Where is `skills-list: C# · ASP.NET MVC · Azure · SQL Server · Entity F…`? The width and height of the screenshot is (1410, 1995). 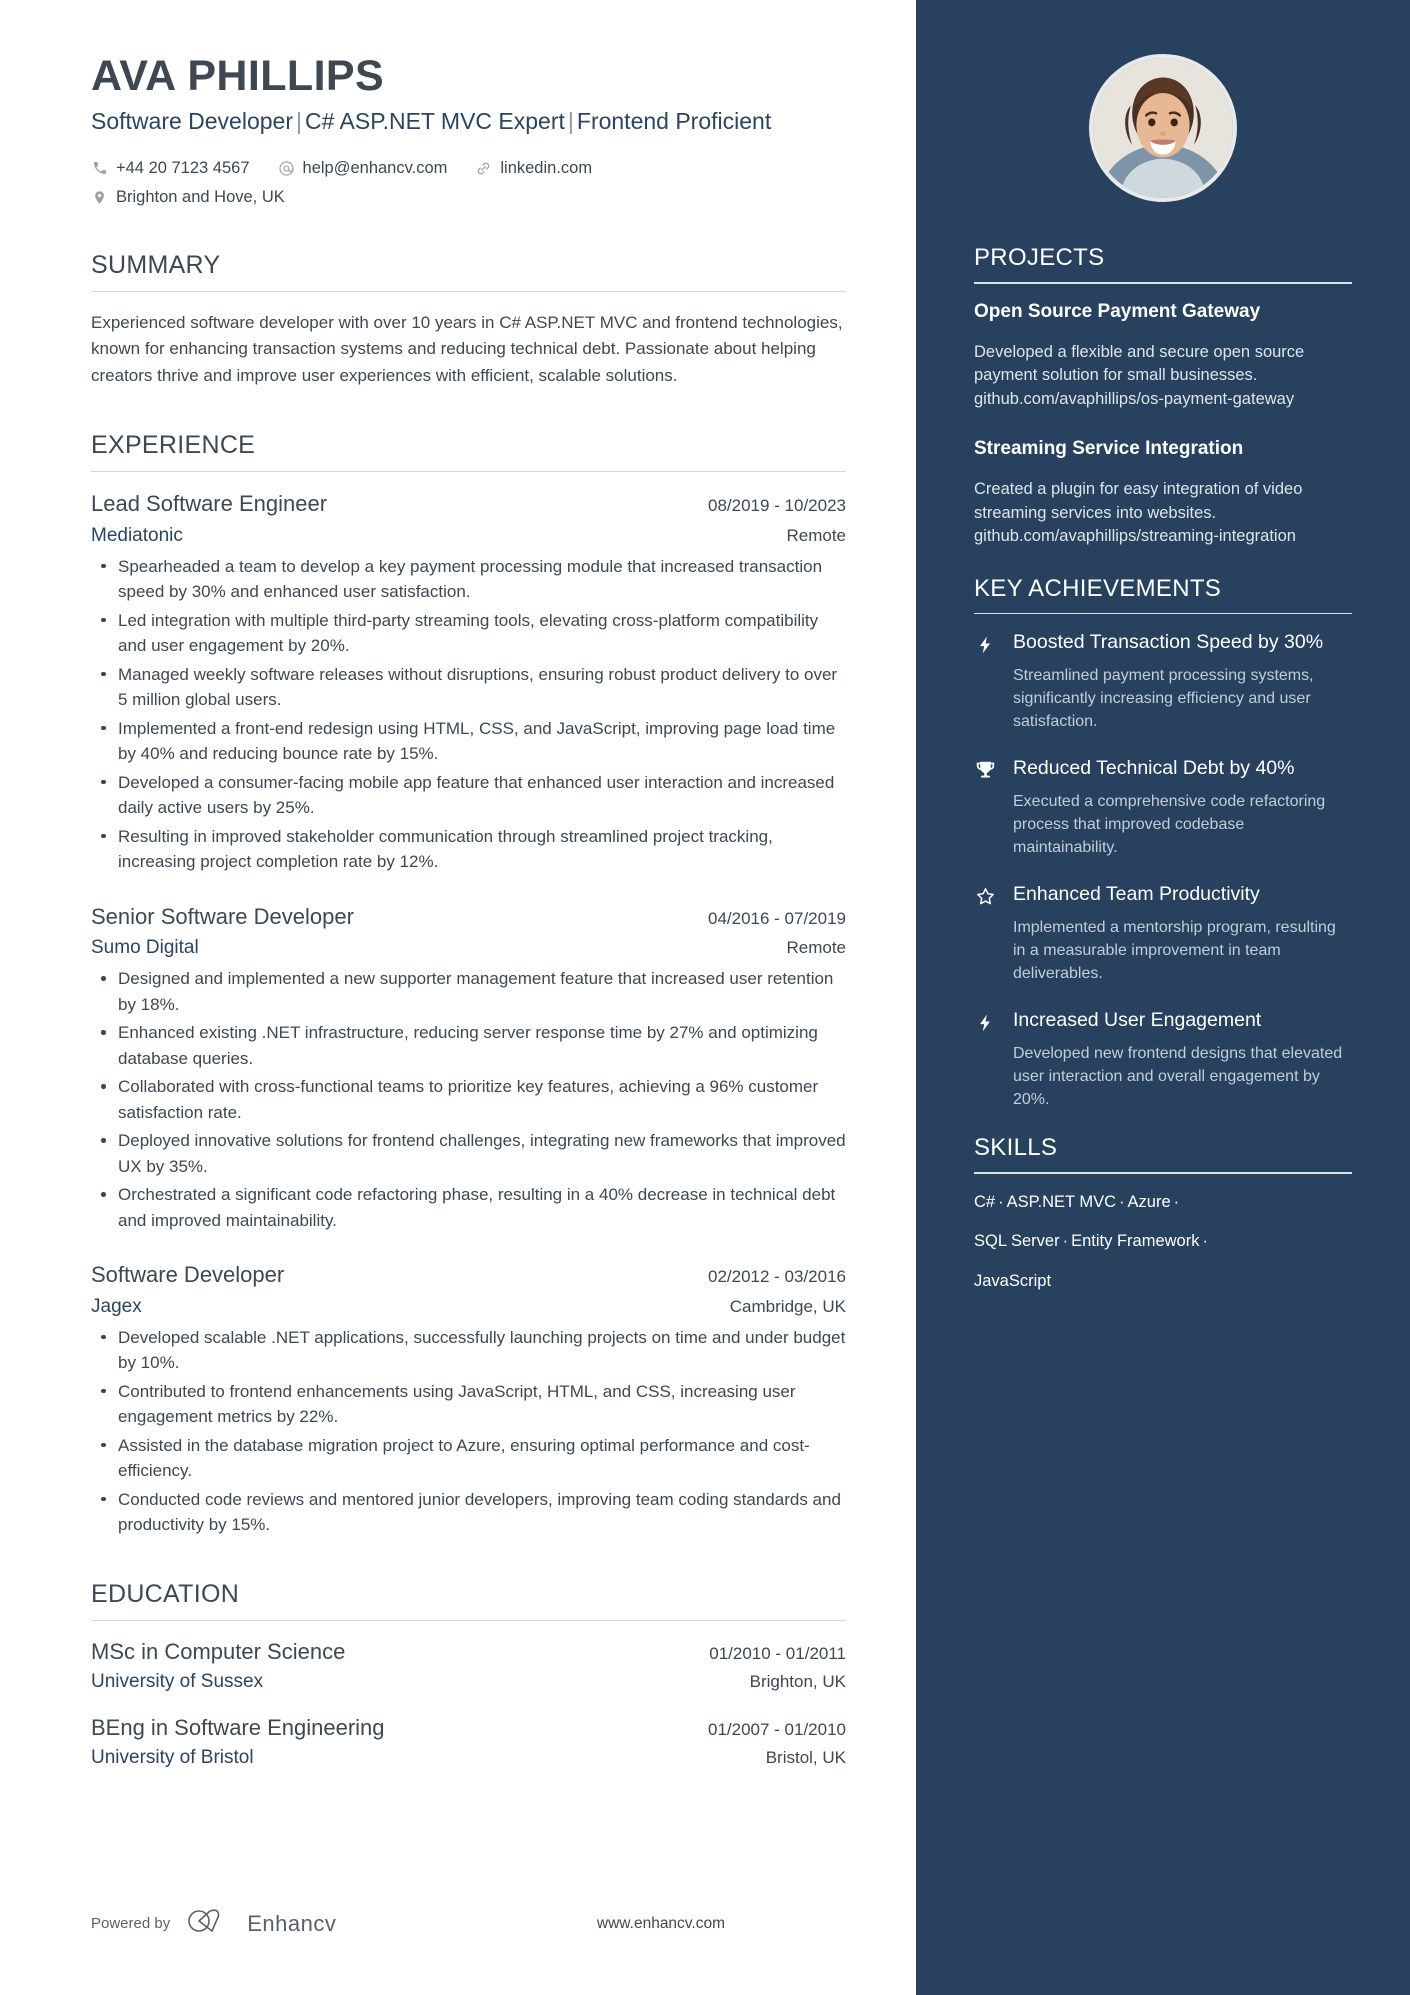 skills-list: C# · ASP.NET MVC · Azure · SQL Server · Entity F… is located at coordinates (1163, 1242).